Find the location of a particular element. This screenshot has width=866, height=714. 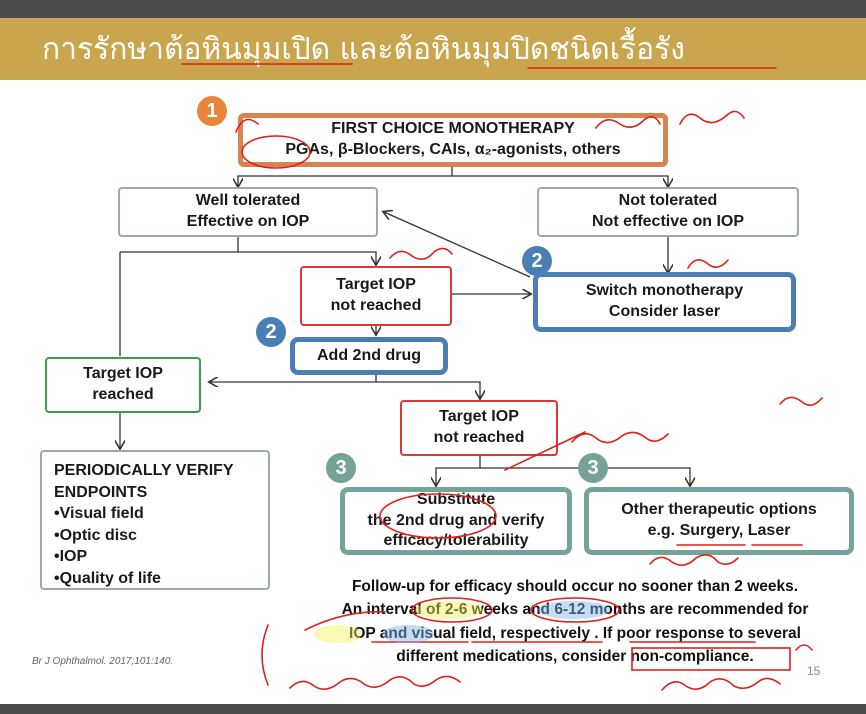

pgas-circle-mark is located at coordinates (276, 152).